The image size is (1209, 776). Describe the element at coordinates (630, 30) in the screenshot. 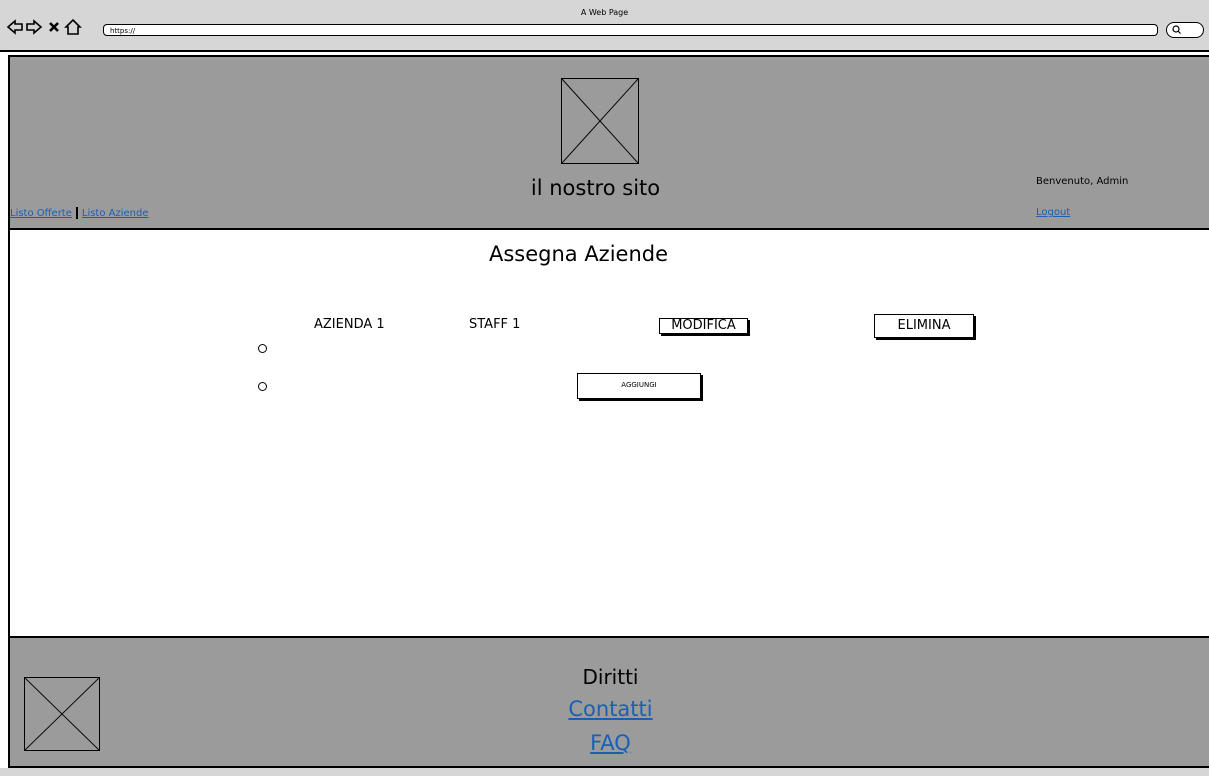

I see `url-input: https://` at that location.